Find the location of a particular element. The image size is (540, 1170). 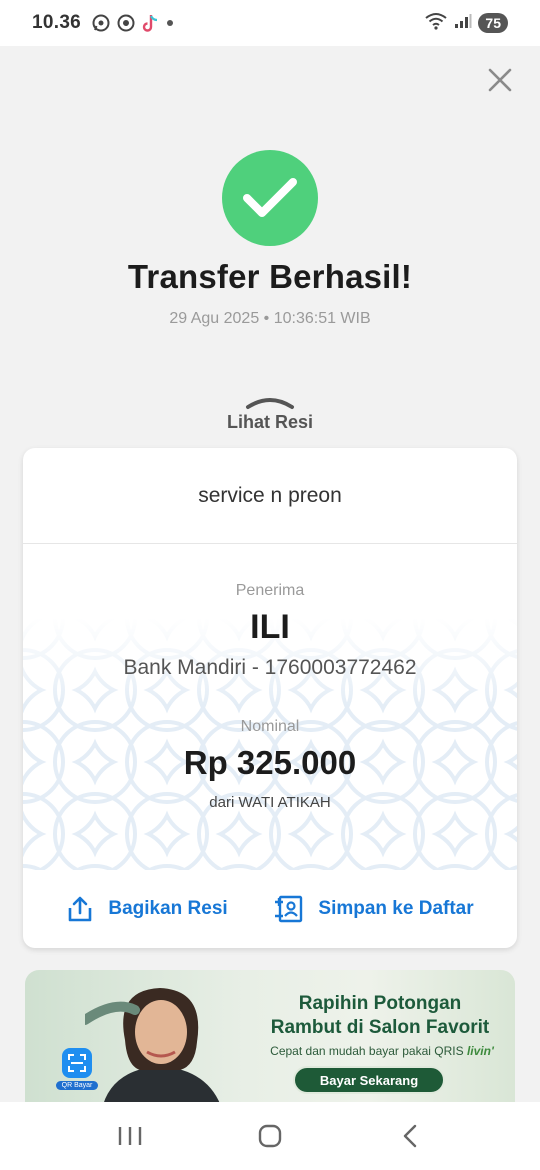

recent-apps-icon is located at coordinates (130, 1136).